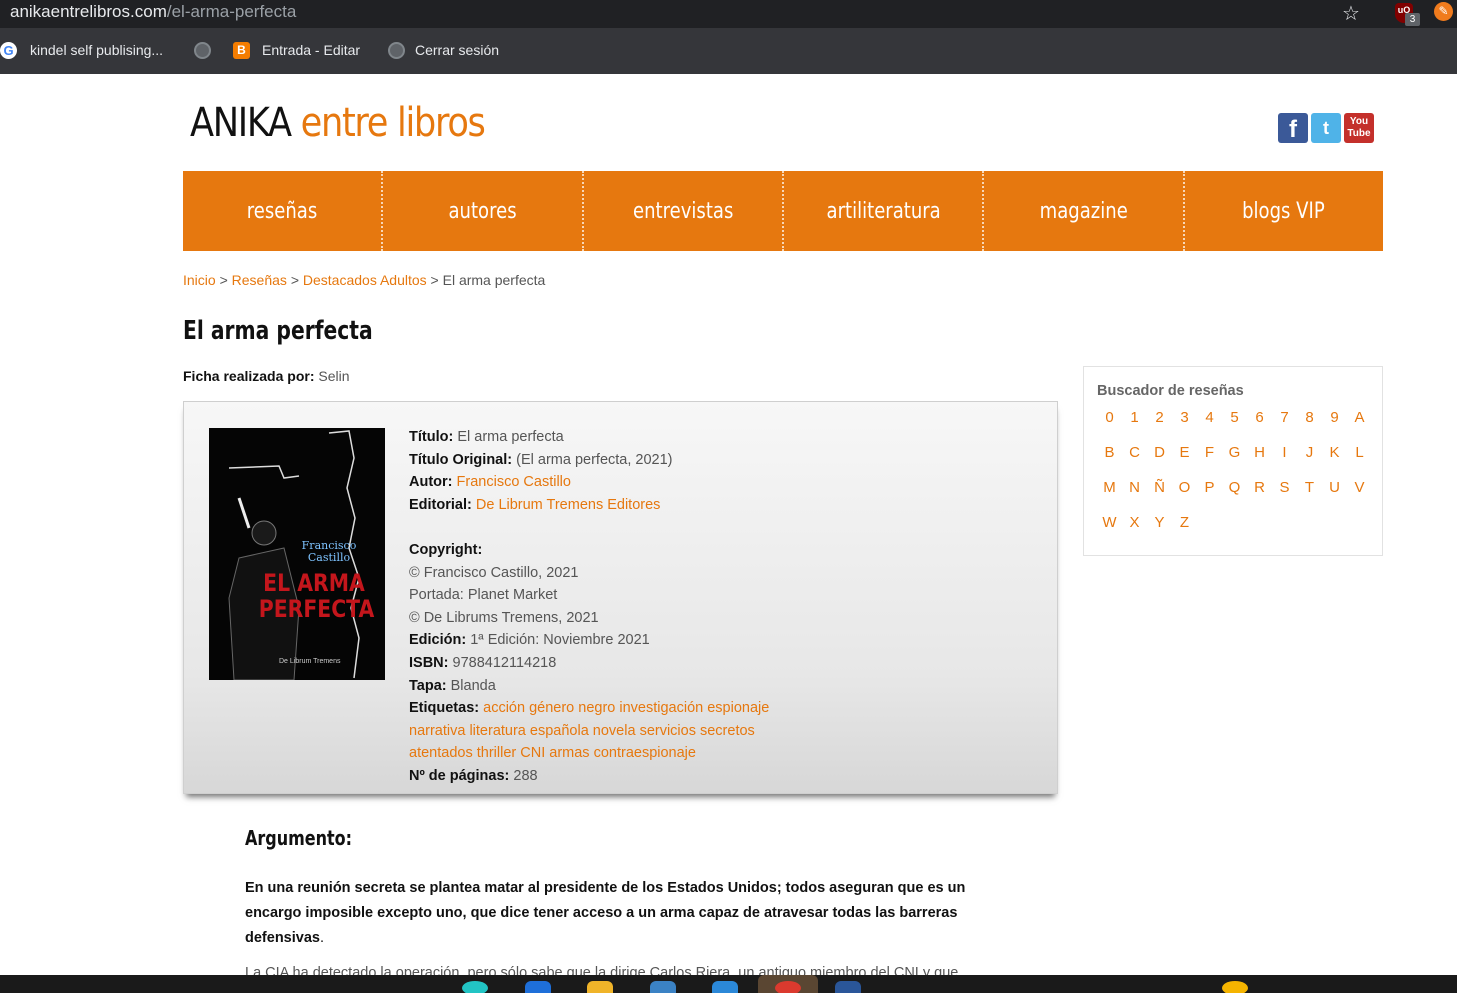 The width and height of the screenshot is (1457, 993). What do you see at coordinates (446, 549) in the screenshot?
I see `detail-copyright: Copyright:` at bounding box center [446, 549].